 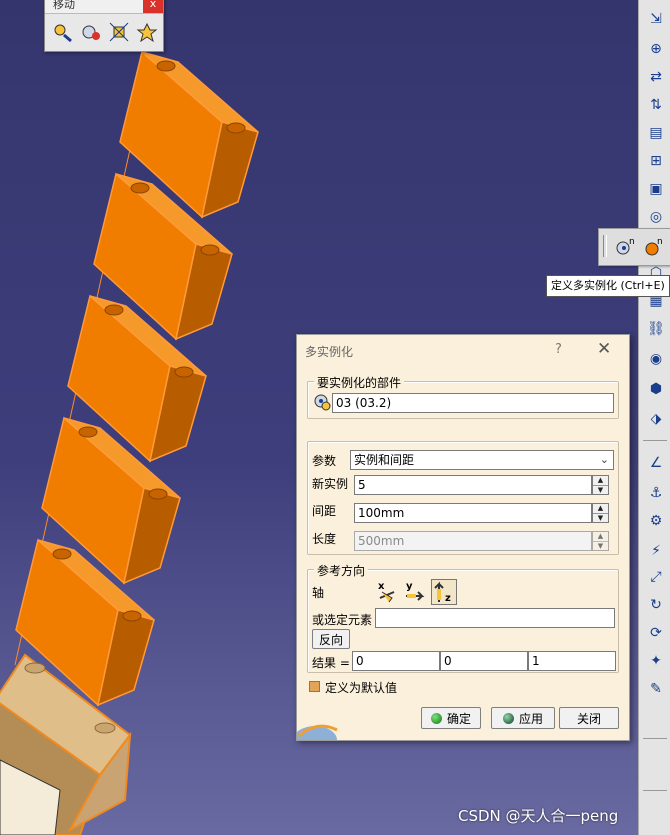 I want to click on result-y-field: 0, so click(x=484, y=661).